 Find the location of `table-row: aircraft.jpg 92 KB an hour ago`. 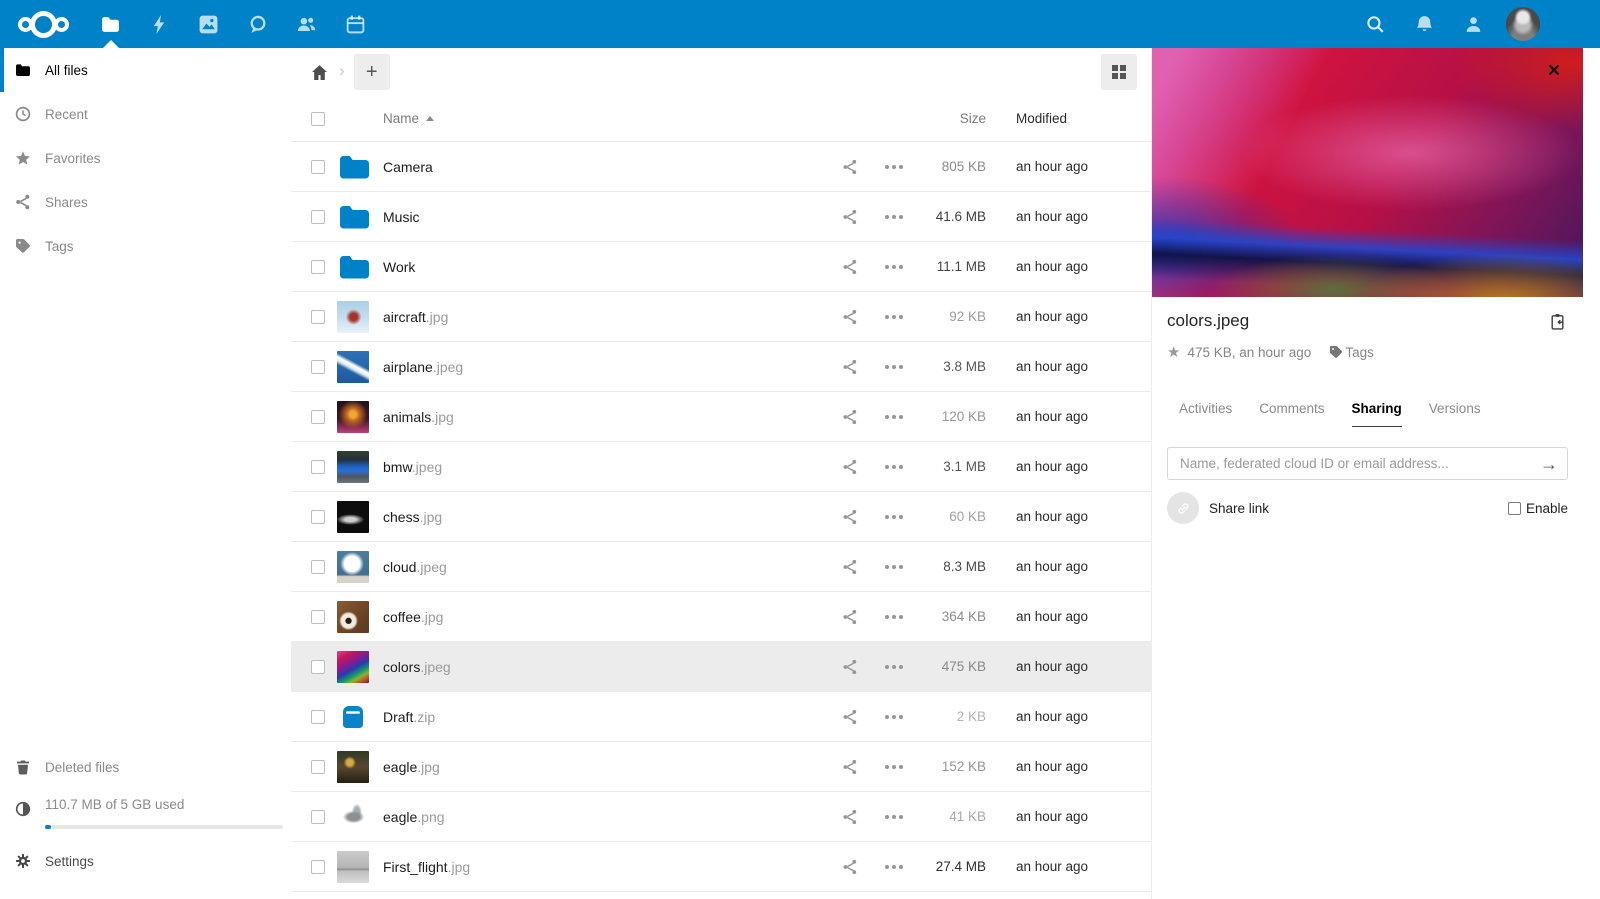

table-row: aircraft.jpg 92 KB an hour ago is located at coordinates (721, 317).